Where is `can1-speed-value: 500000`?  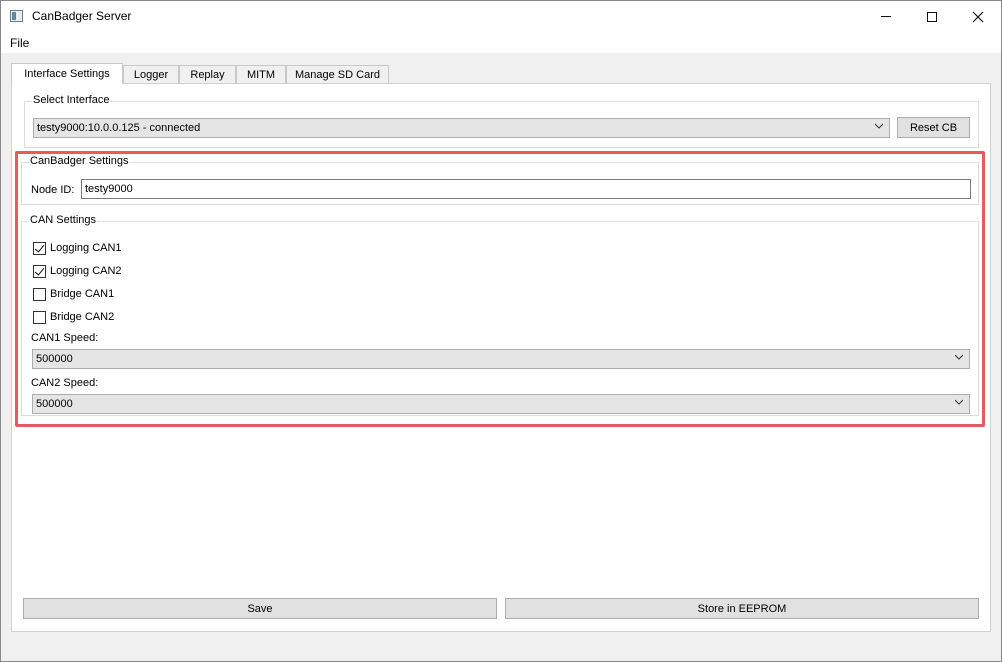 can1-speed-value: 500000 is located at coordinates (54, 359).